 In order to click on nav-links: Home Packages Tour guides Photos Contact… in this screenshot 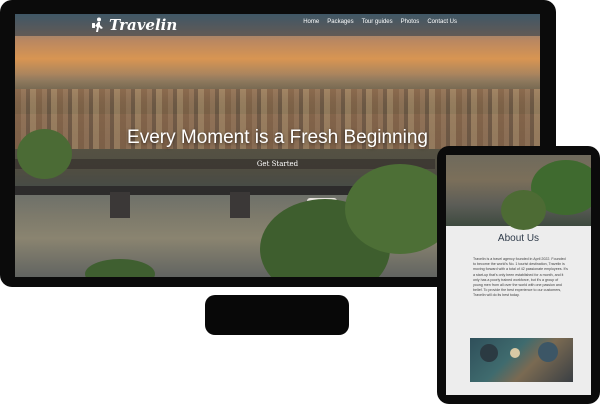, I will do `click(380, 22)`.